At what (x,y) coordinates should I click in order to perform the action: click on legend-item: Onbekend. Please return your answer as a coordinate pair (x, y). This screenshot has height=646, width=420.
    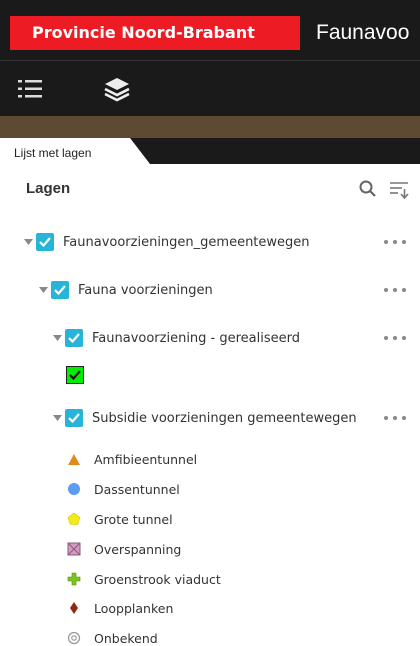
    Looking at the image, I should click on (112, 637).